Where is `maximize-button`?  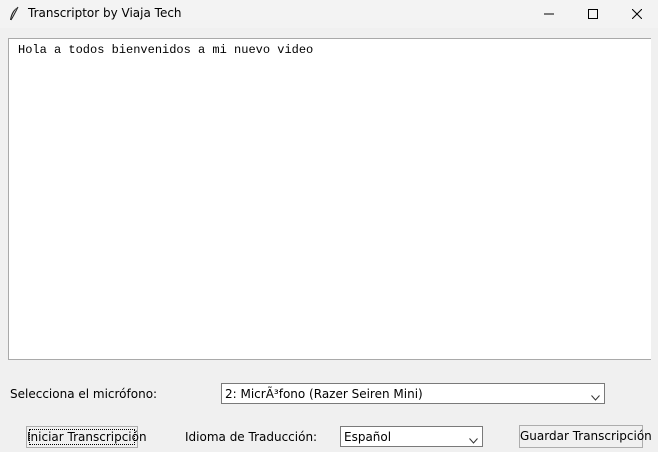
maximize-button is located at coordinates (593, 14).